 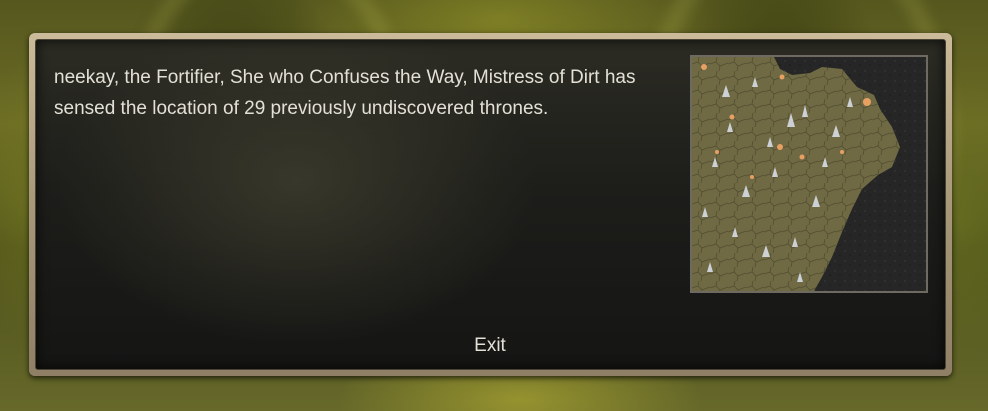 What do you see at coordinates (490, 346) in the screenshot?
I see `exit-button: Exit` at bounding box center [490, 346].